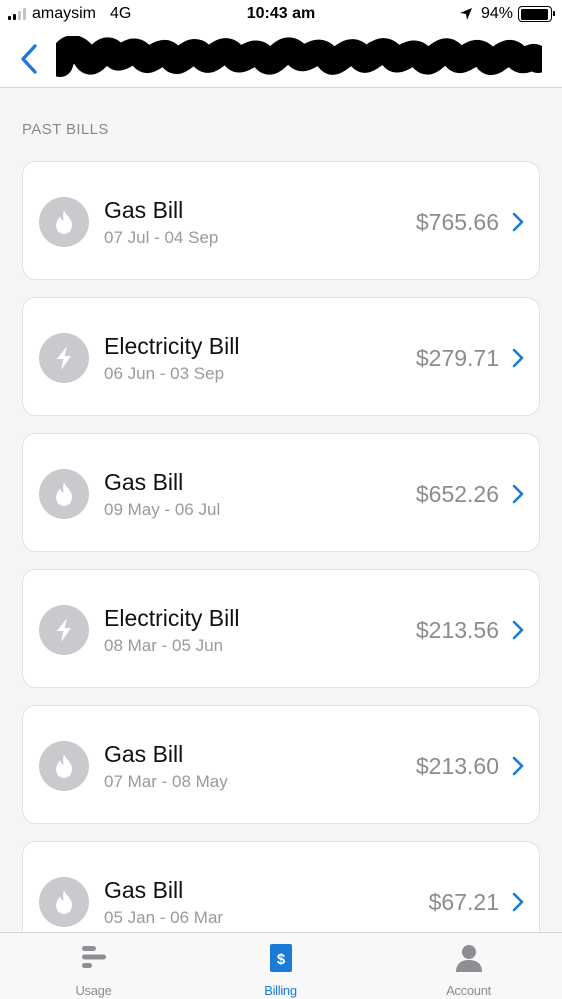 This screenshot has width=562, height=999. Describe the element at coordinates (465, 14) in the screenshot. I see `location-arrow-icon` at that location.